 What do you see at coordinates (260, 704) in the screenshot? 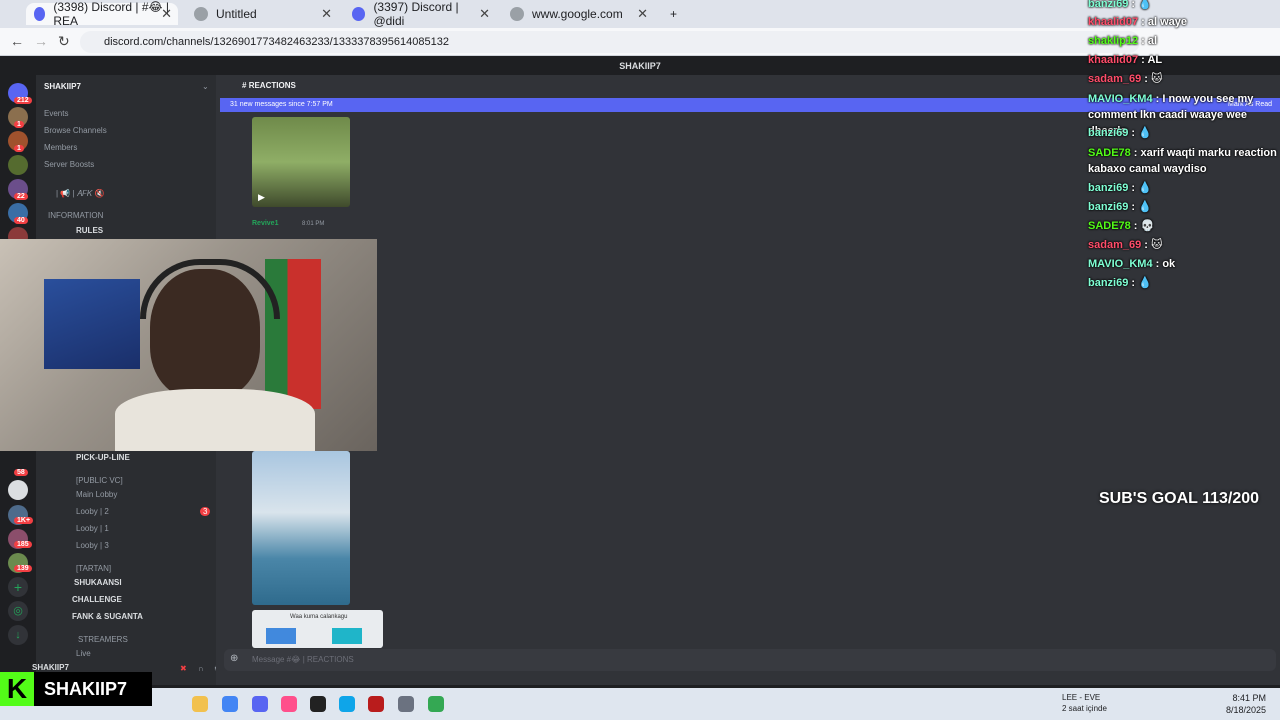
I see `discord-icon` at bounding box center [260, 704].